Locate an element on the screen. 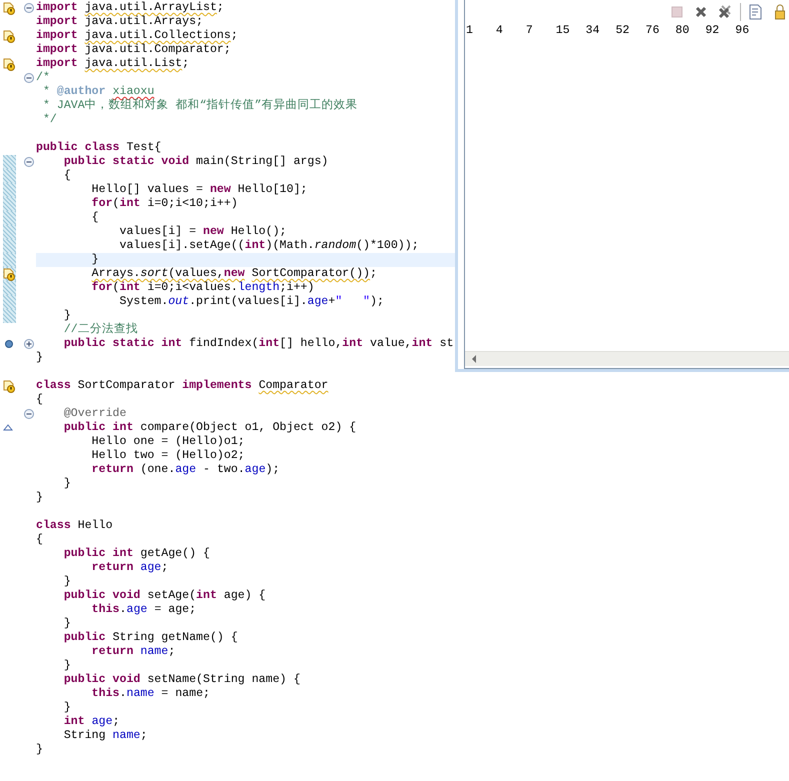  code-line: values[i].setAge((int)(Math.random()*100)); is located at coordinates (268, 246).